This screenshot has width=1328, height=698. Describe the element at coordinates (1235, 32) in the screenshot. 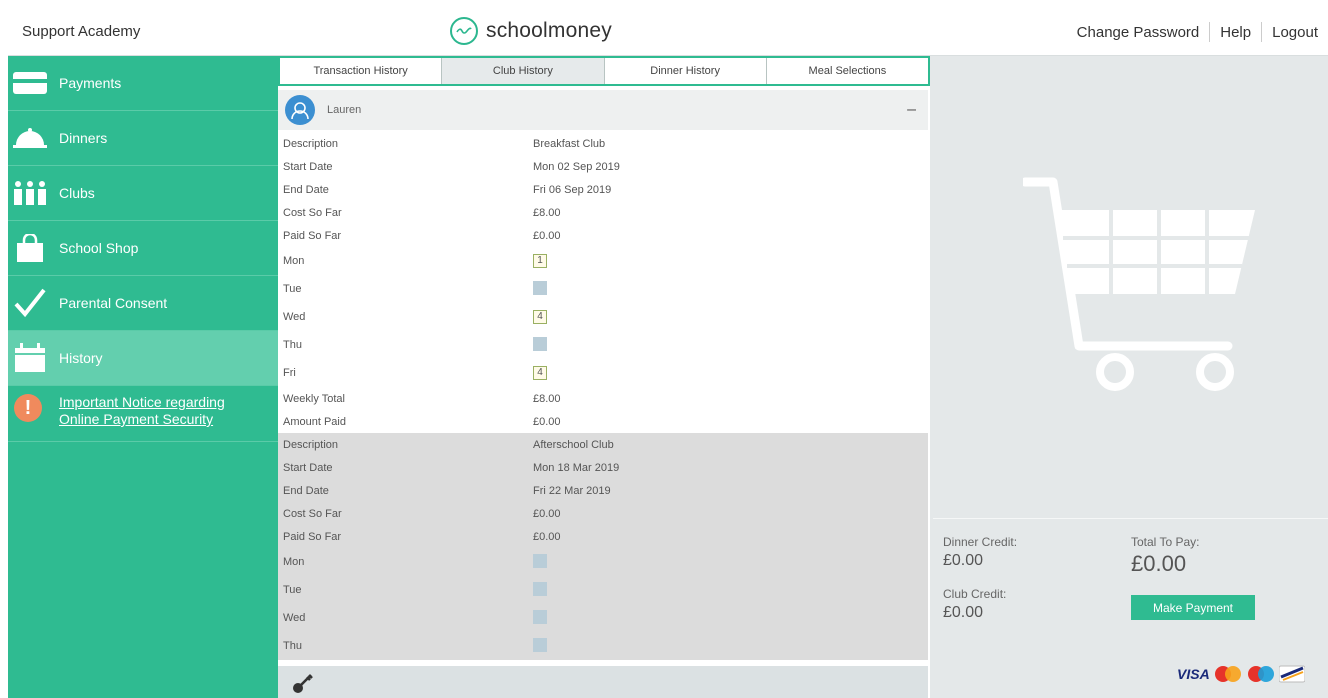

I see `help-link: Help` at that location.